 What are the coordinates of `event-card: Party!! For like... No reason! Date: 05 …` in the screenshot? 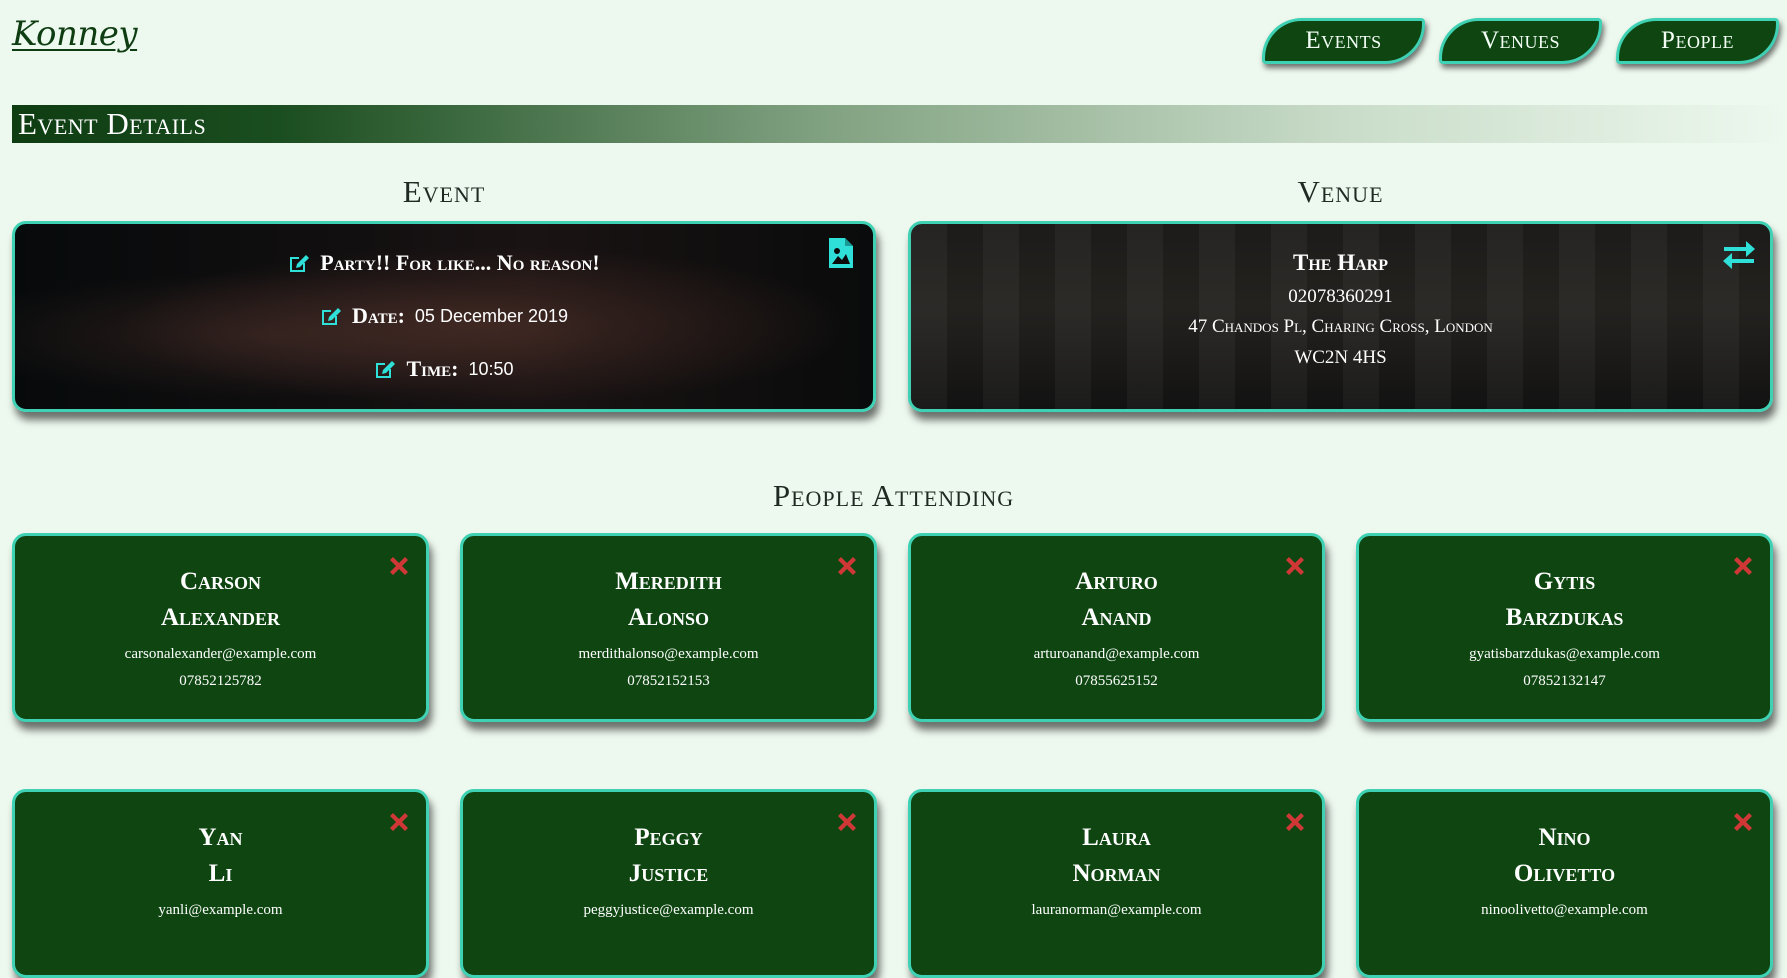 It's located at (444, 316).